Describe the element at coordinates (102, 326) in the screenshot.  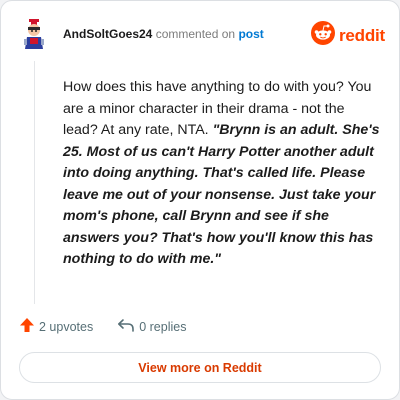
I see `comment-actions: 2 upvotes 0 replies` at that location.